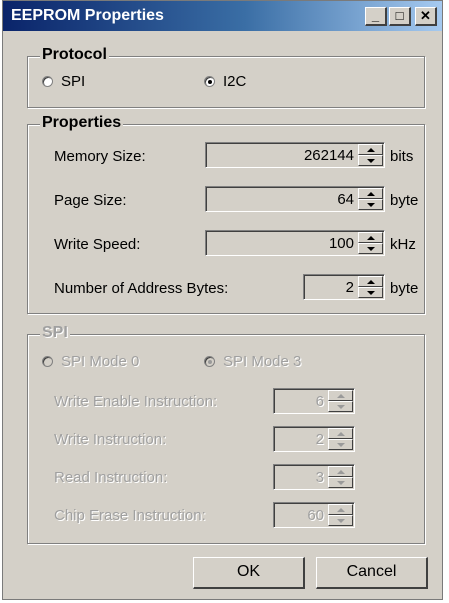 The width and height of the screenshot is (449, 603). Describe the element at coordinates (141, 288) in the screenshot. I see `address-bytes-label: Number of Address Bytes:` at that location.